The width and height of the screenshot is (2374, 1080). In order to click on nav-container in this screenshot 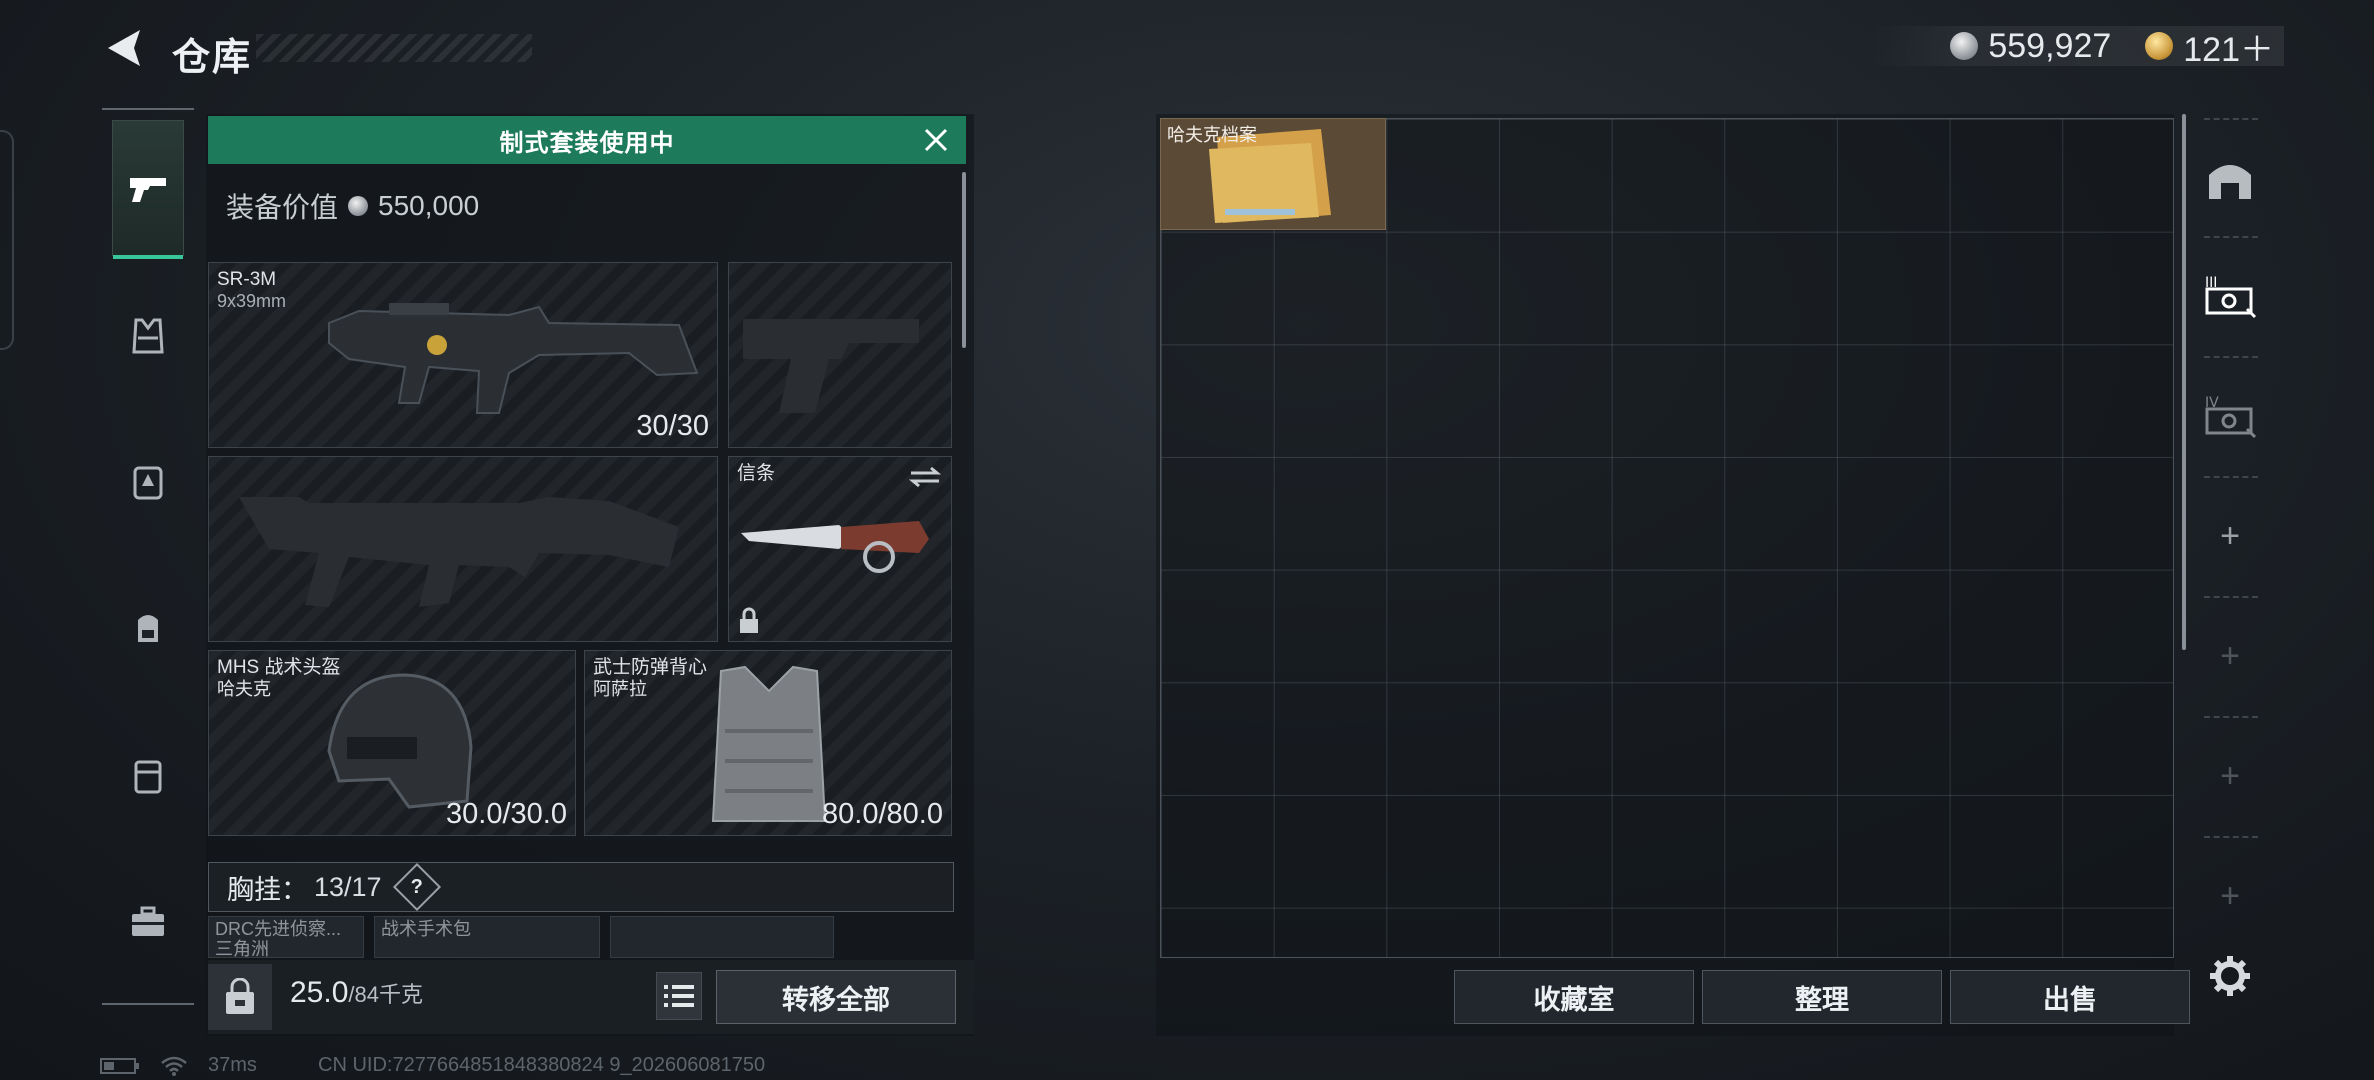, I will do `click(148, 776)`.